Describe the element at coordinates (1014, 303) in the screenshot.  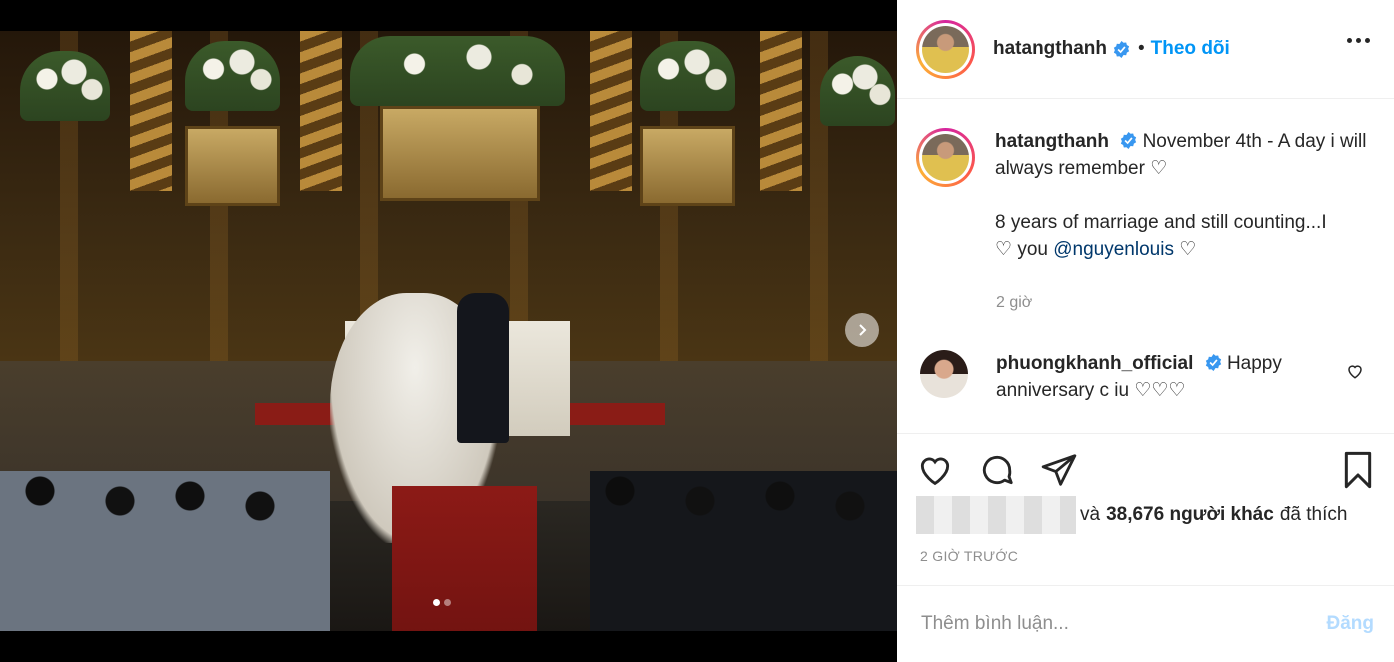
I see `caption-time: 2 giờ` at that location.